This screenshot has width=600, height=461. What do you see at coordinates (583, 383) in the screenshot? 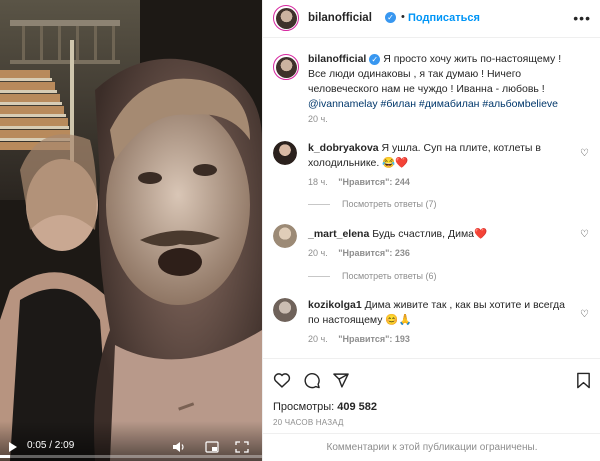
I see `bookmark-icon` at bounding box center [583, 383].